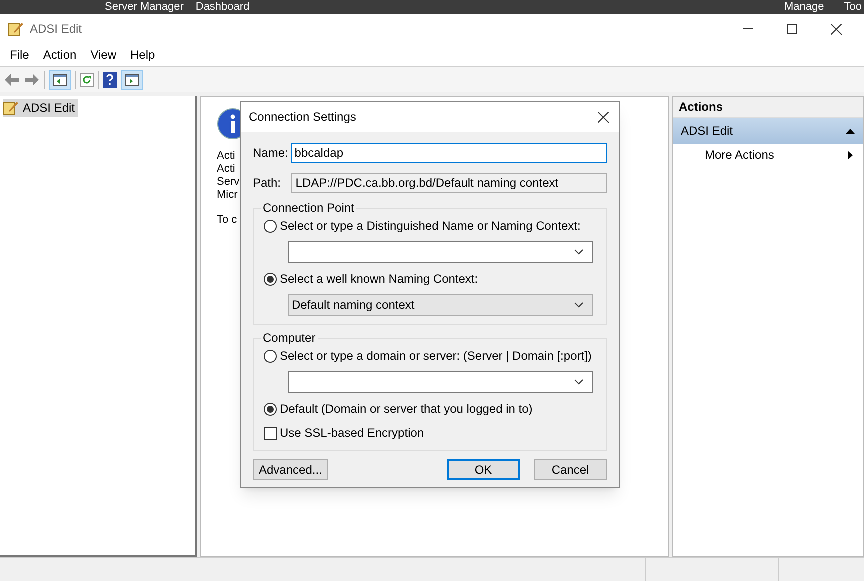 The height and width of the screenshot is (581, 864). What do you see at coordinates (352, 433) in the screenshot?
I see `checkbox-label: Use SSL-based Encryption` at bounding box center [352, 433].